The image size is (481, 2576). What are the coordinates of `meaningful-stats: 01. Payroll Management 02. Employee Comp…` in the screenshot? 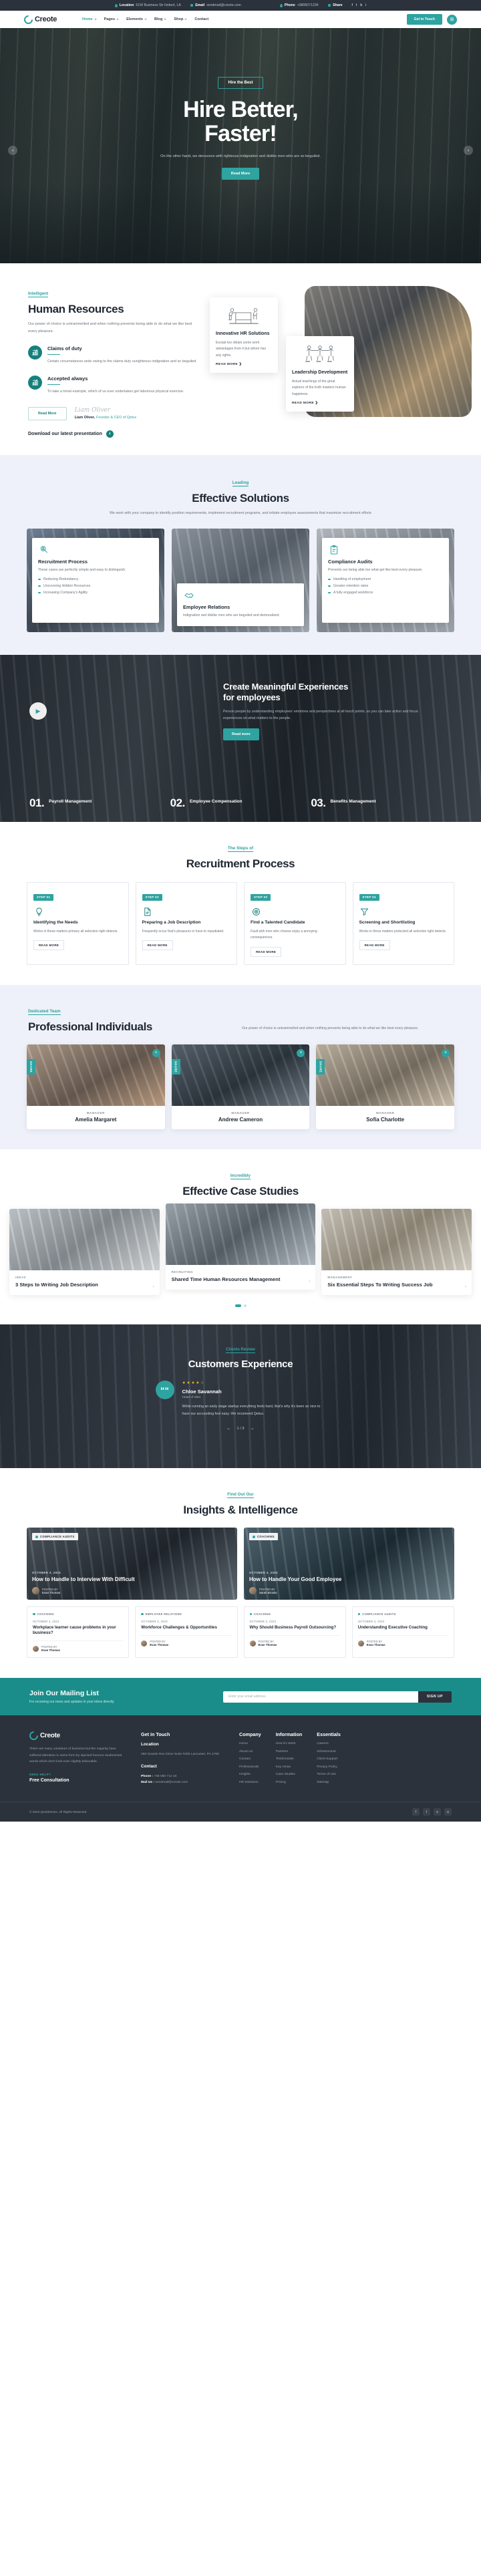 It's located at (240, 809).